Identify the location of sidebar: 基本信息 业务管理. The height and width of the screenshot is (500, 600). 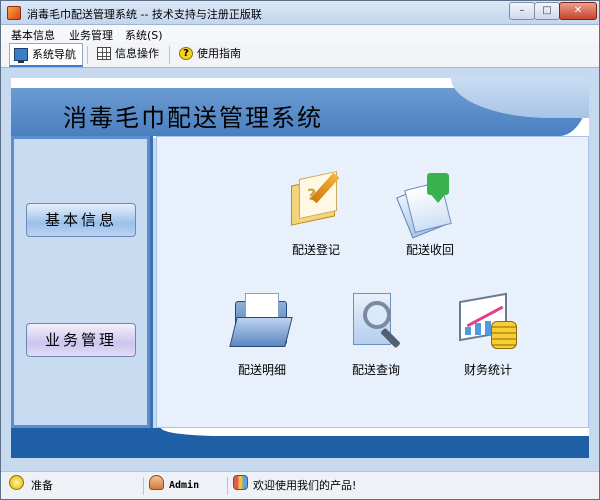
(82, 282).